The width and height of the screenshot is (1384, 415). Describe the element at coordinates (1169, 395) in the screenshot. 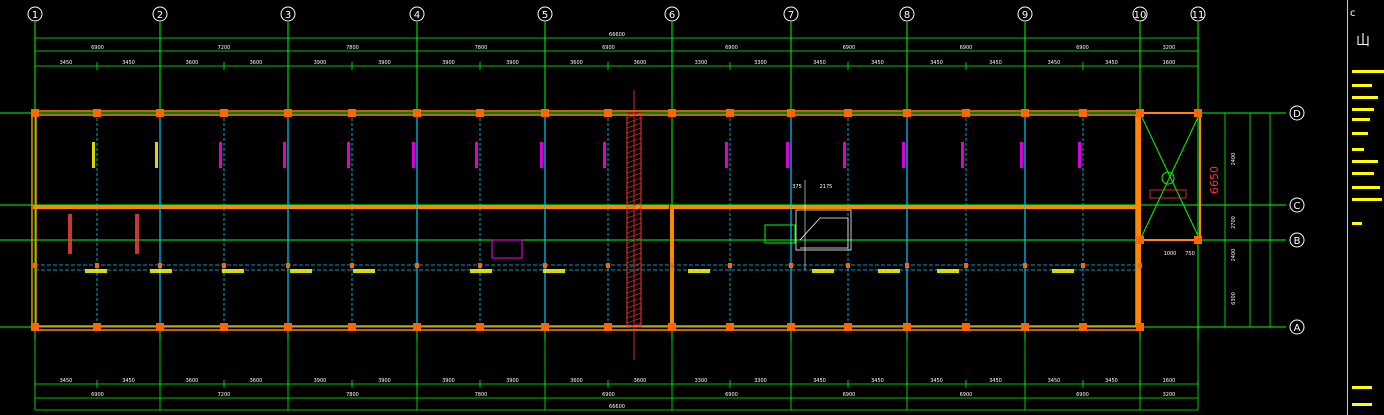

I see `bottom-bay-dimension: 3200` at that location.